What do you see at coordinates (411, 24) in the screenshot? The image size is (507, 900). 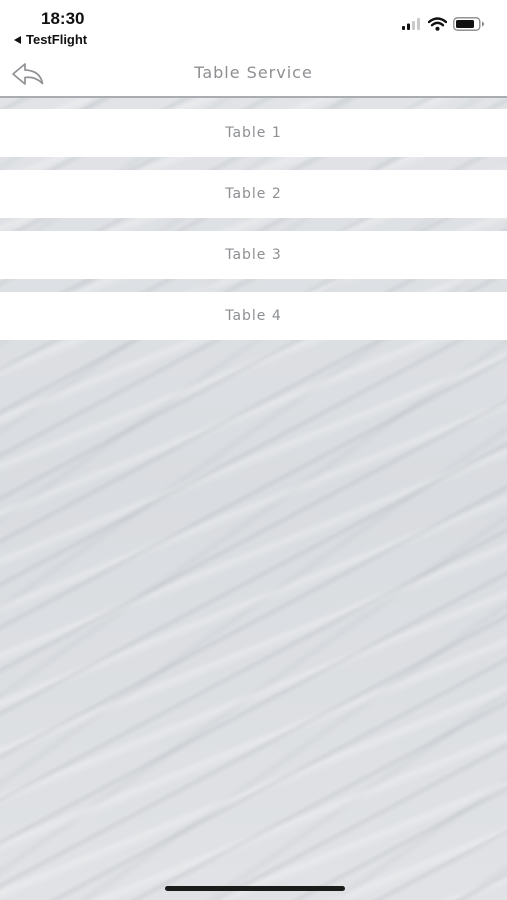 I see `cellular-signal-icon` at bounding box center [411, 24].